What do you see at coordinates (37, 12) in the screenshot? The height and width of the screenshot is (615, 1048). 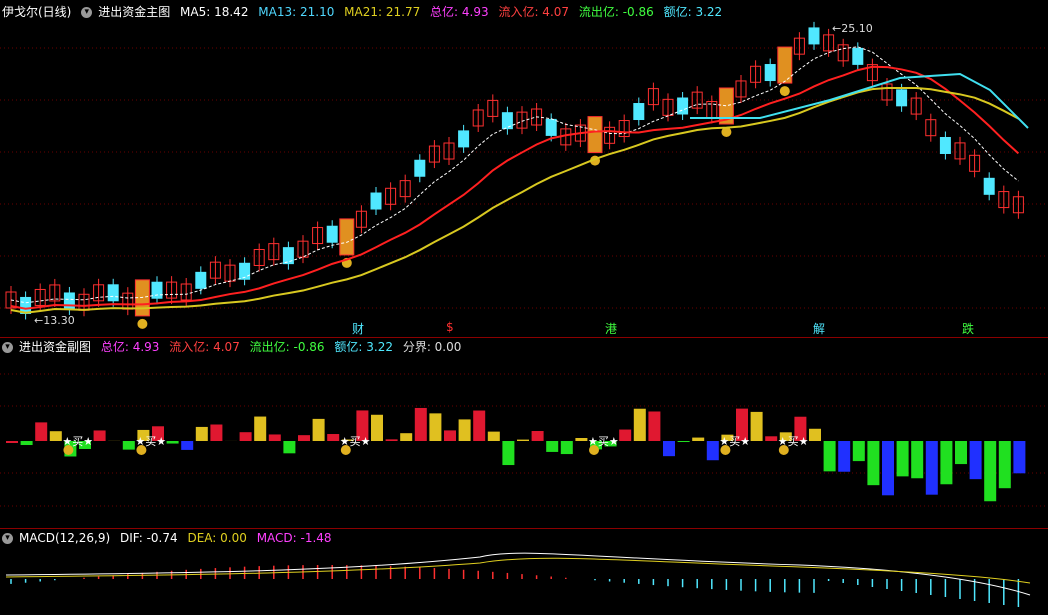 I see `stock-title: 伊戈尔(日线)` at bounding box center [37, 12].